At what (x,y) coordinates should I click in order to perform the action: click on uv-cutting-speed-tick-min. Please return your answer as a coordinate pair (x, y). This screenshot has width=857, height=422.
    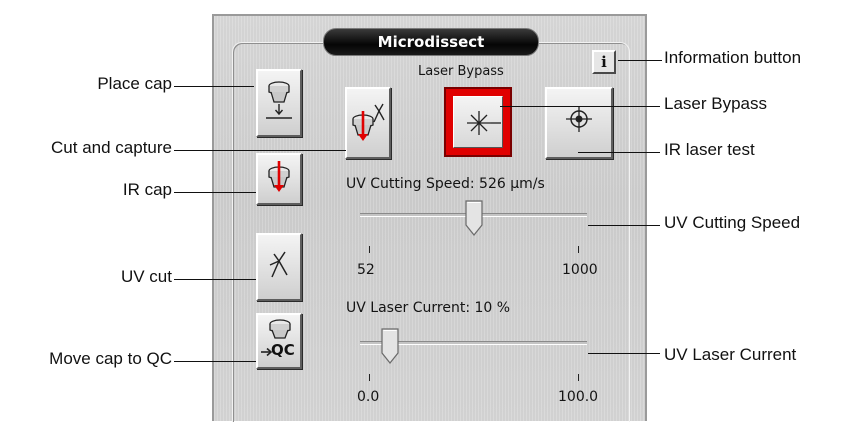
    Looking at the image, I should click on (369, 249).